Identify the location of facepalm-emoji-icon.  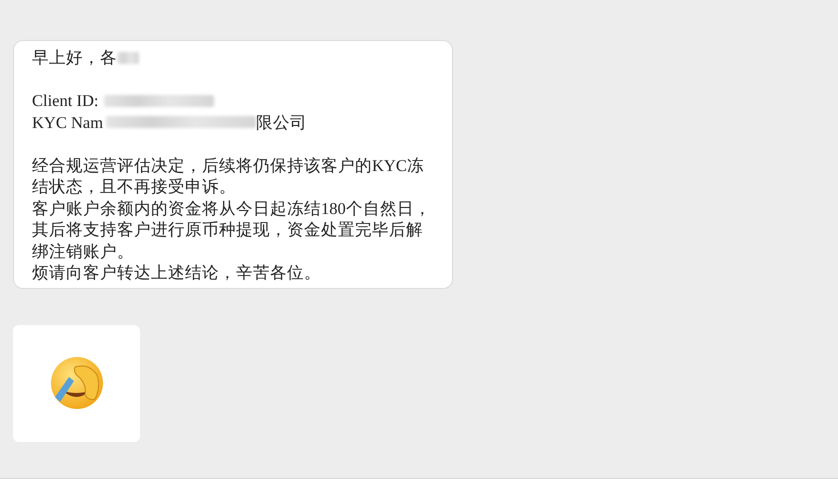
(76, 383).